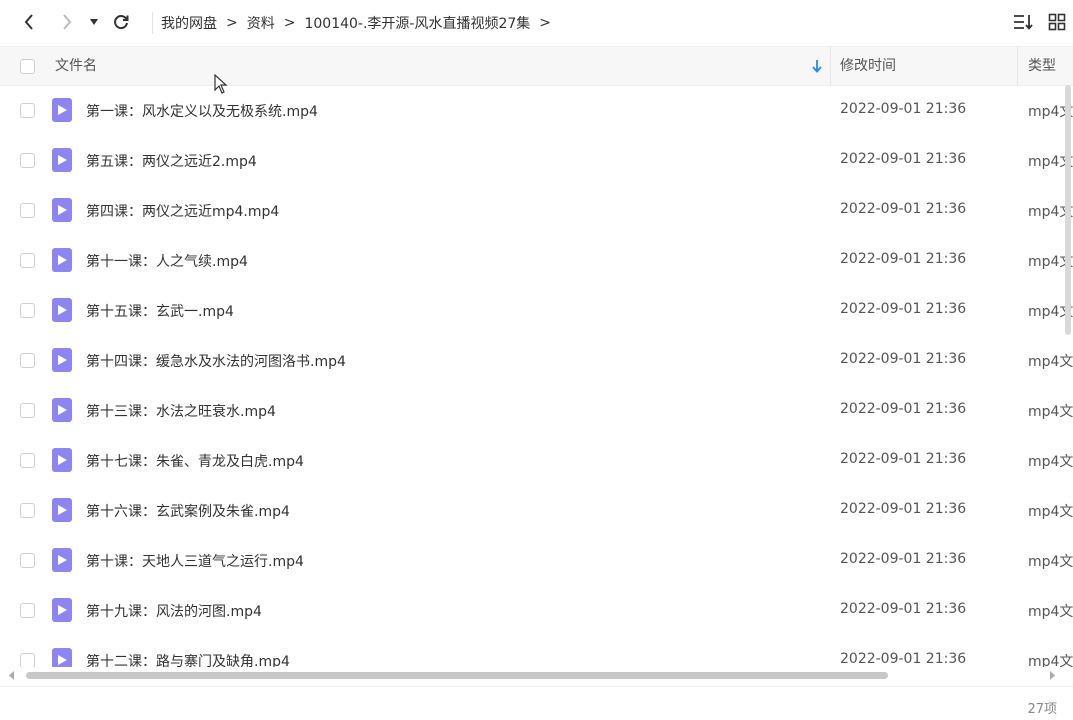 The height and width of the screenshot is (720, 1073). I want to click on history-dropdown, so click(94, 22).